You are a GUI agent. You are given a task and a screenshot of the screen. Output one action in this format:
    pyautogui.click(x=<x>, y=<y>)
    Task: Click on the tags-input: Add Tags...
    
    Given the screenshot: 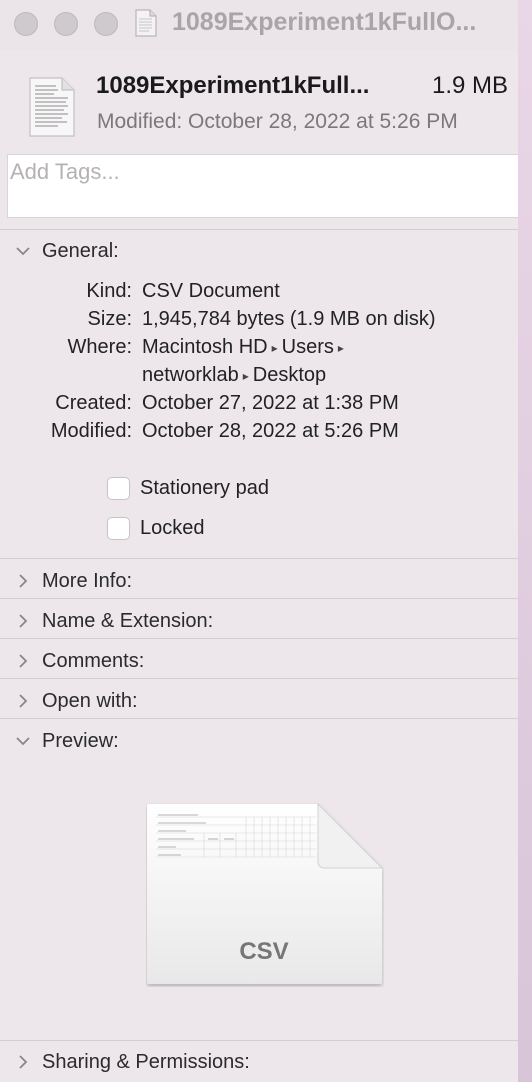 What is the action you would take?
    pyautogui.click(x=262, y=186)
    